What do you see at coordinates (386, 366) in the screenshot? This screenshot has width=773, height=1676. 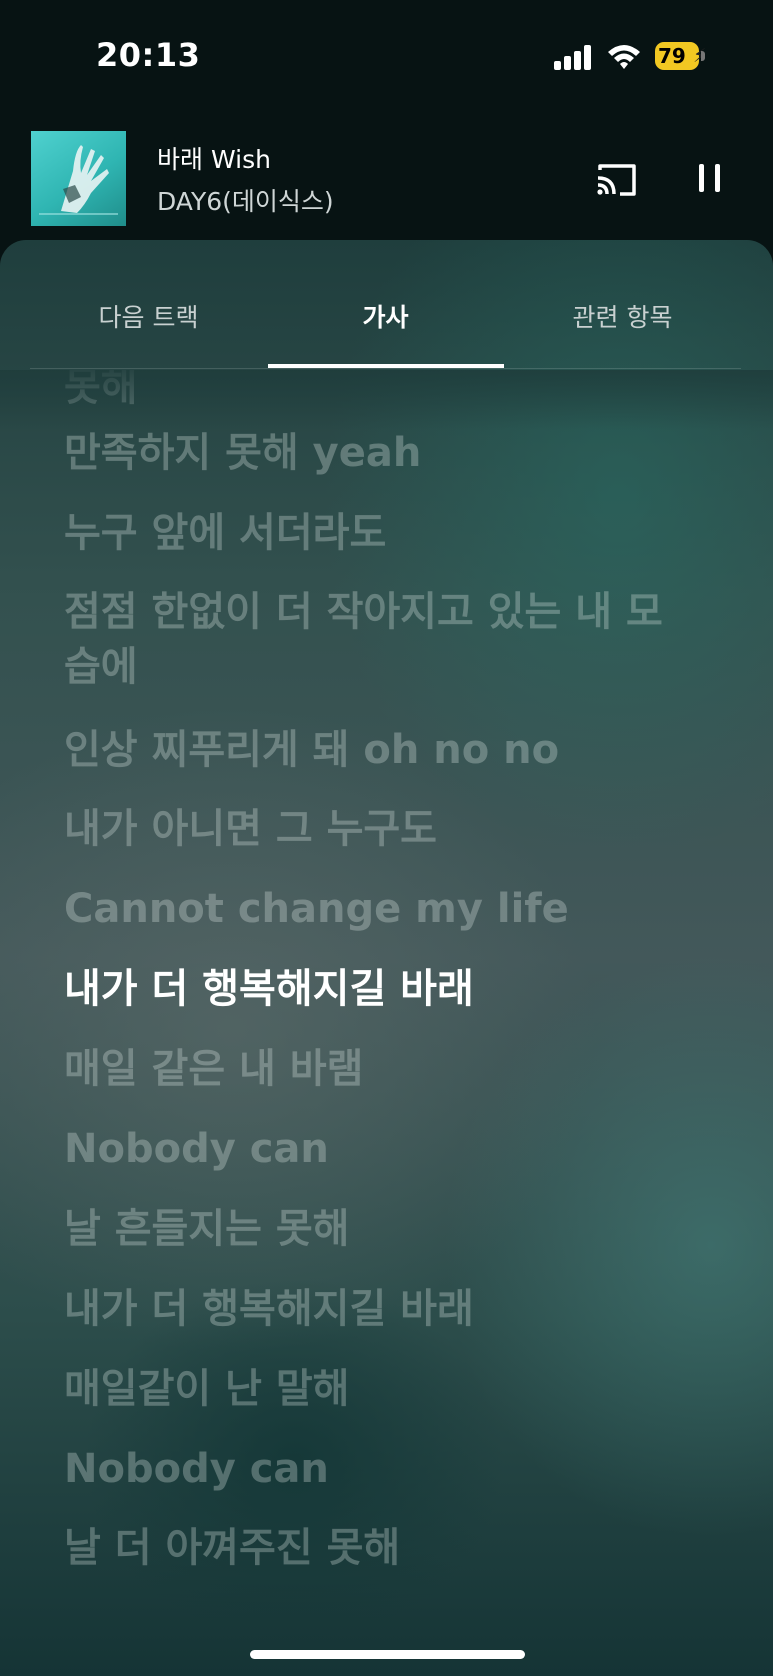 I see `active-tab-indicator` at bounding box center [386, 366].